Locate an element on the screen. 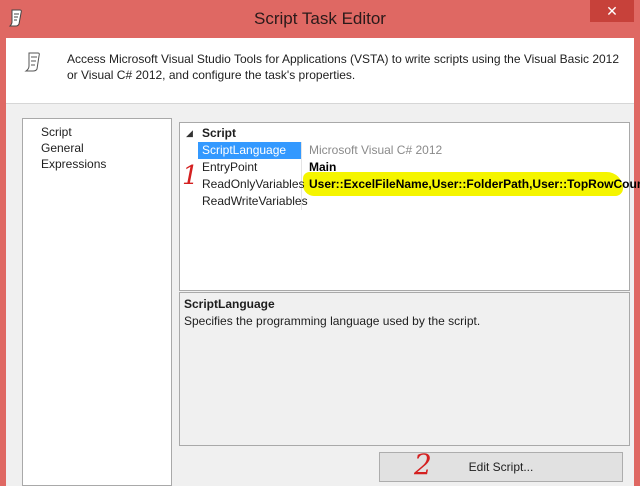 This screenshot has width=640, height=486. close-icon: ✕ is located at coordinates (612, 11).